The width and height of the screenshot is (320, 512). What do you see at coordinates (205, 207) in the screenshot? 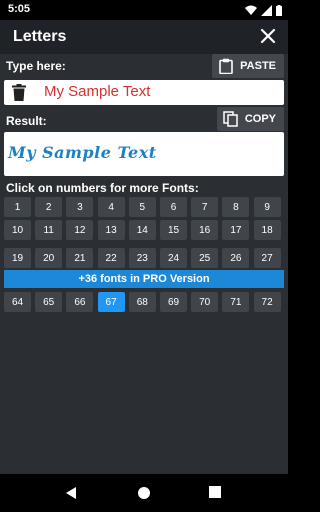
I see `font-button-7: 7` at bounding box center [205, 207].